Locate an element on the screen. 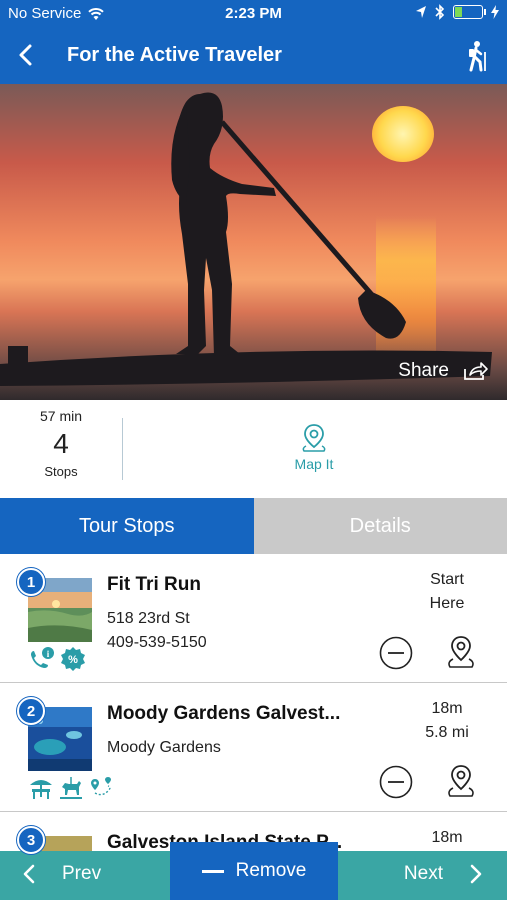 The width and height of the screenshot is (507, 900). map-it-button: Map It is located at coordinates (314, 447).